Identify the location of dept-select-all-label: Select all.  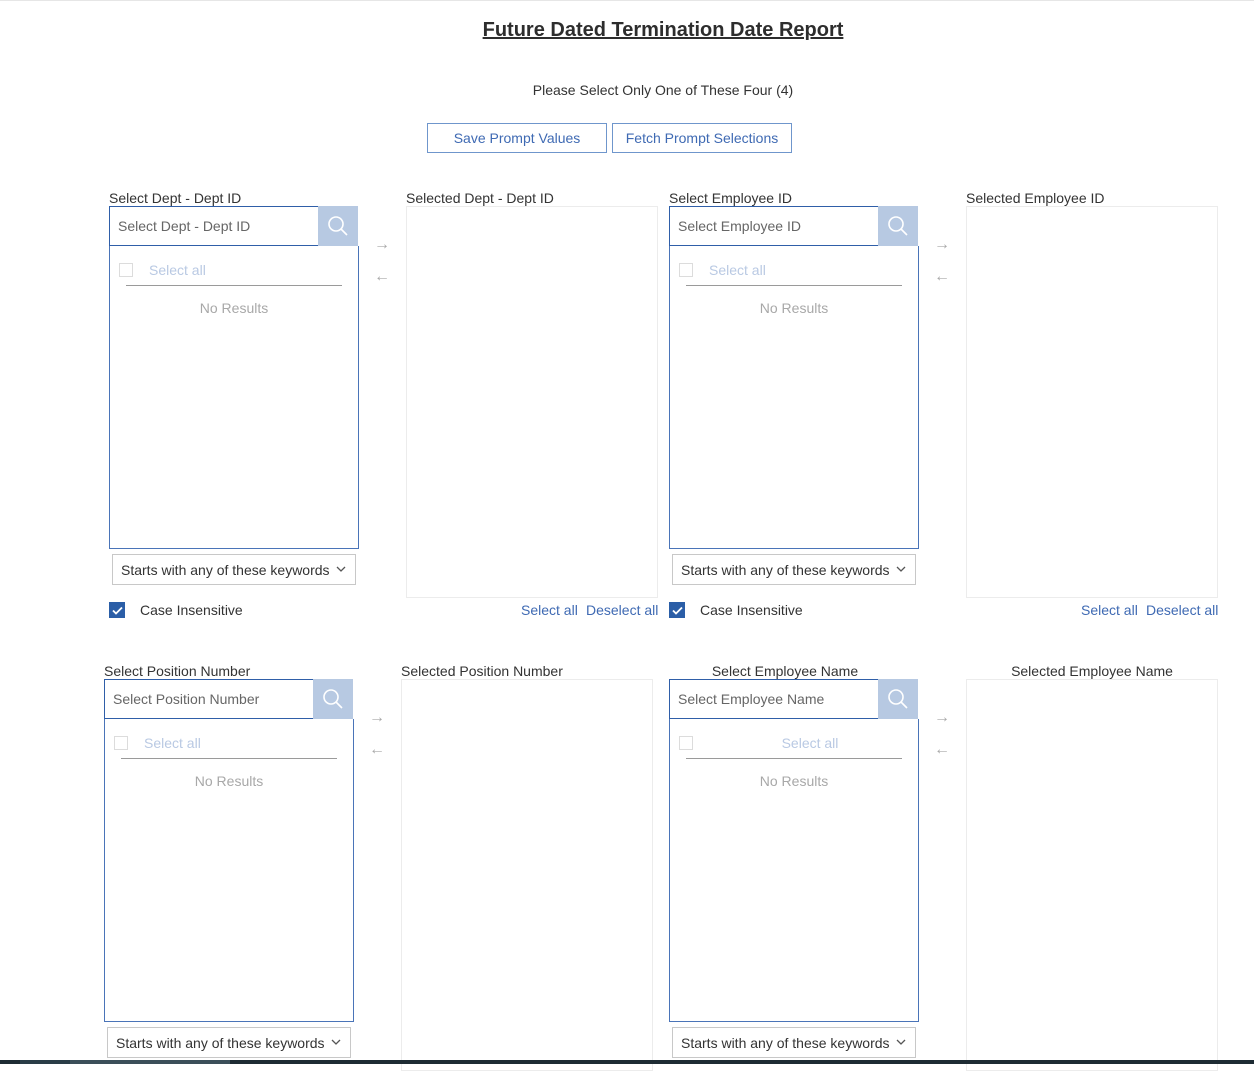
(177, 270).